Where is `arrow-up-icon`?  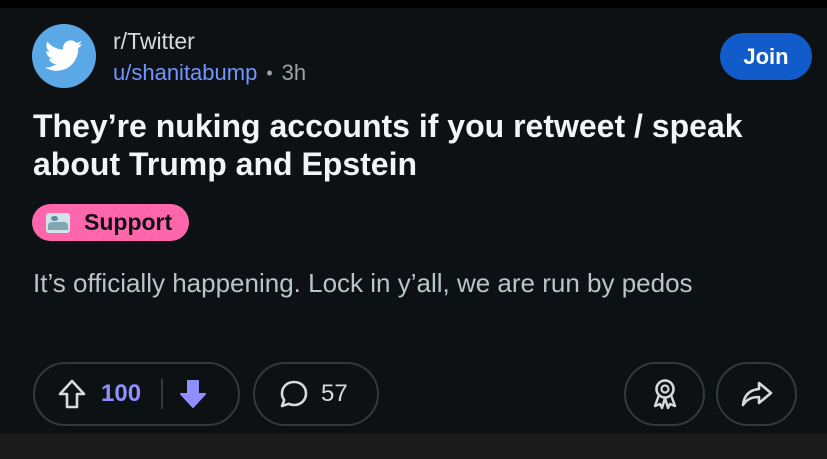 arrow-up-icon is located at coordinates (72, 394).